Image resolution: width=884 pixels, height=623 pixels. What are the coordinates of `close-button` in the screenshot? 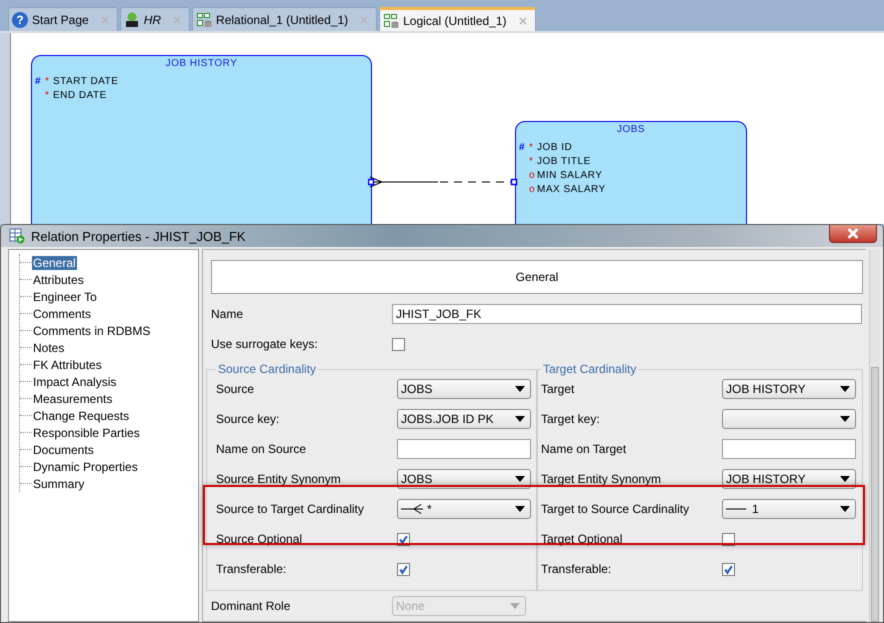 It's located at (853, 234).